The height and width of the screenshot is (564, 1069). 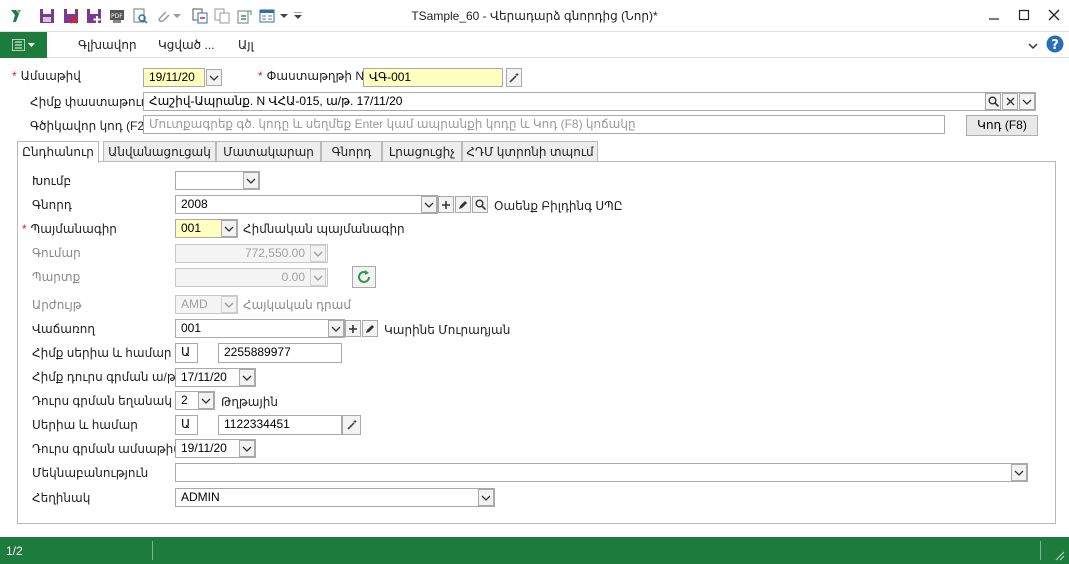 I want to click on date-picker-button, so click(x=214, y=77).